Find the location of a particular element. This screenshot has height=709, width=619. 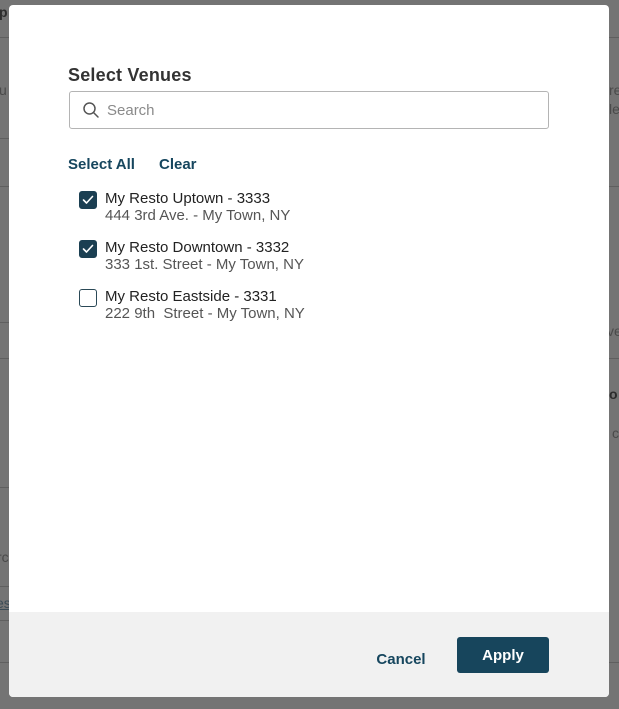

venue-checkbox-downtown is located at coordinates (88, 249).